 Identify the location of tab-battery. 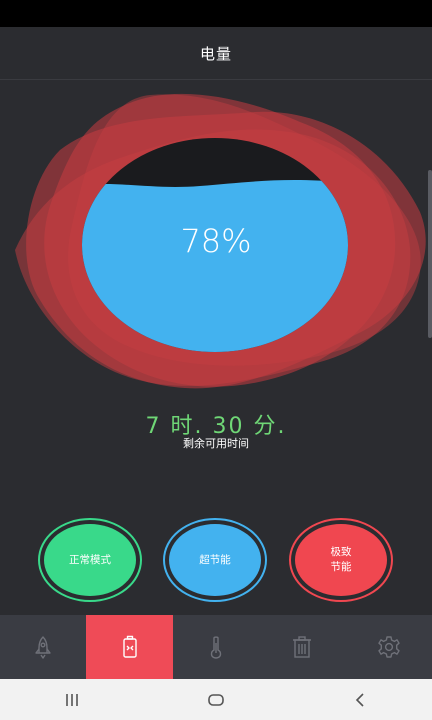
(129, 647).